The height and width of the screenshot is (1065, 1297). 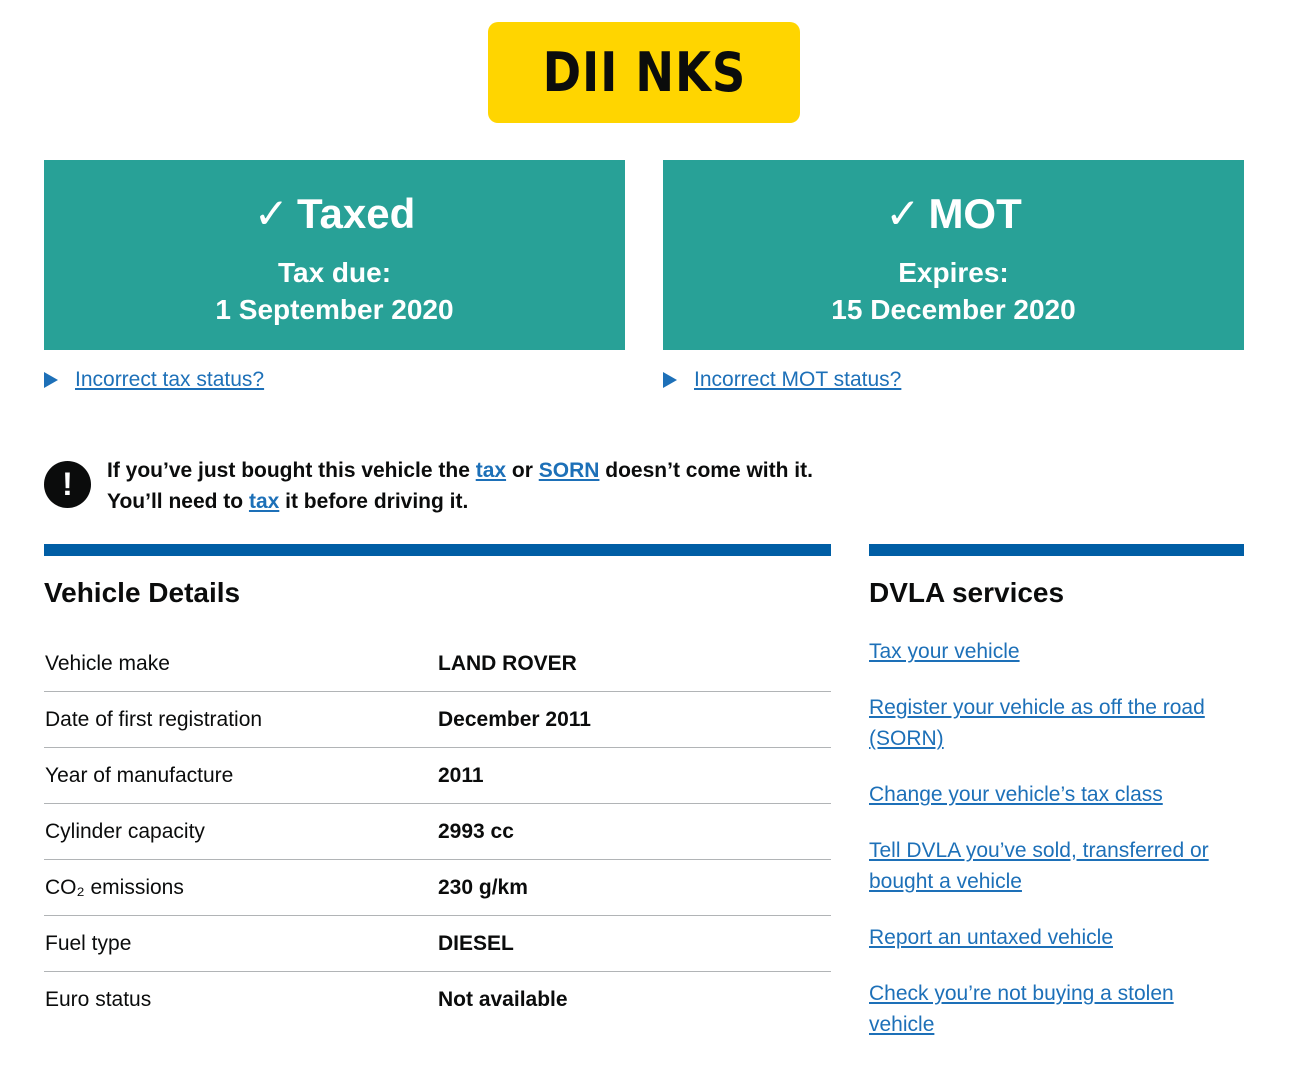 I want to click on first-registration-label: Date of first registration, so click(x=154, y=719).